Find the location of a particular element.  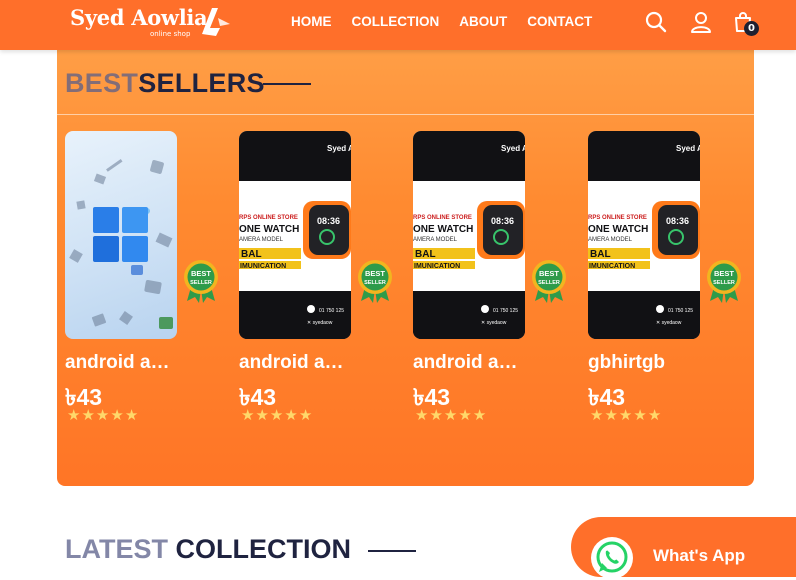

main-nav: HOME COLLECTION ABOUT CONTACT is located at coordinates (451, 21).